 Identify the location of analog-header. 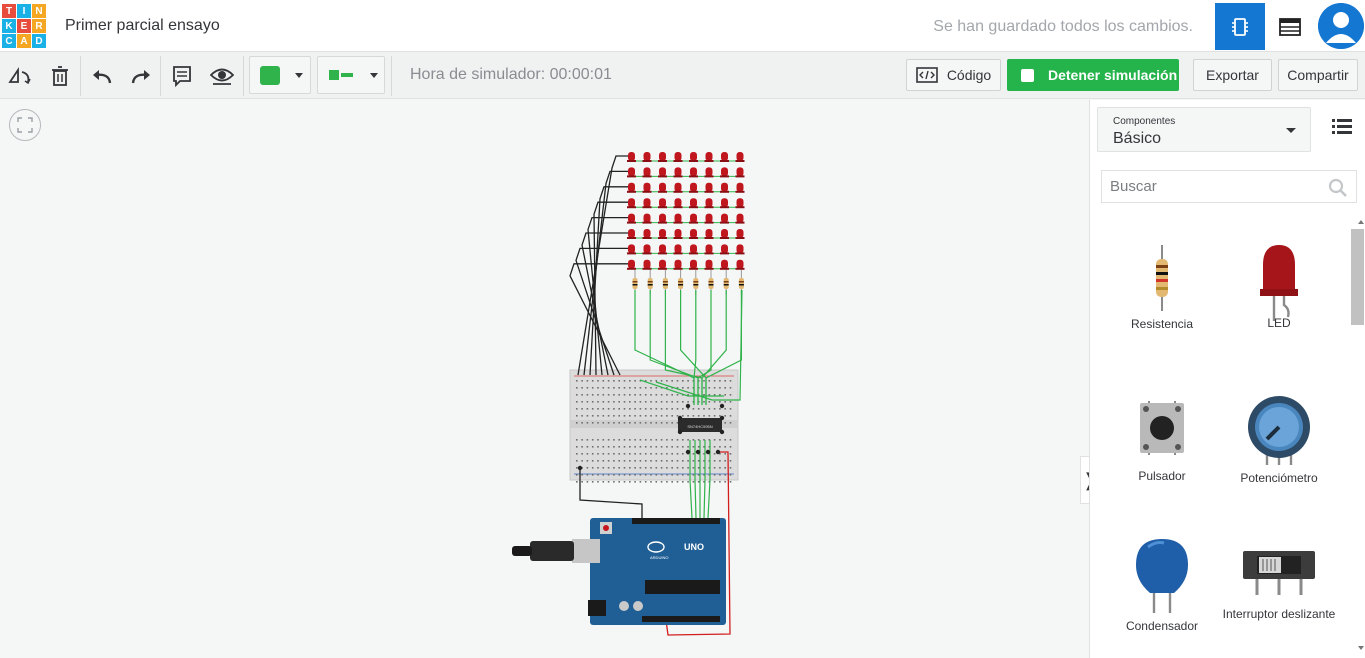
(681, 619).